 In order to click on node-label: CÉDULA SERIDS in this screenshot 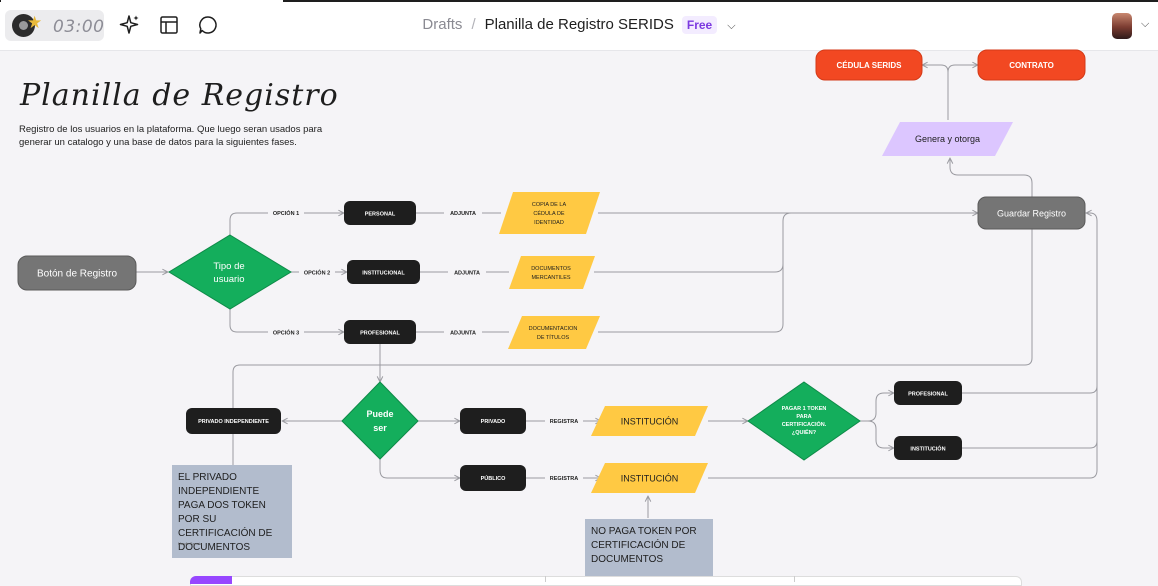, I will do `click(869, 65)`.